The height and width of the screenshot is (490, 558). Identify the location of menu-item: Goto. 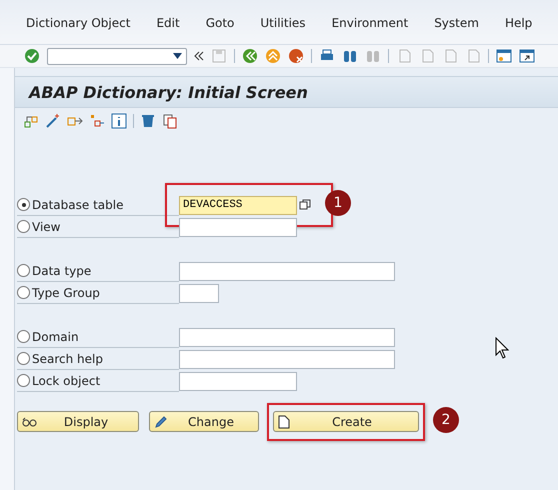
(220, 23).